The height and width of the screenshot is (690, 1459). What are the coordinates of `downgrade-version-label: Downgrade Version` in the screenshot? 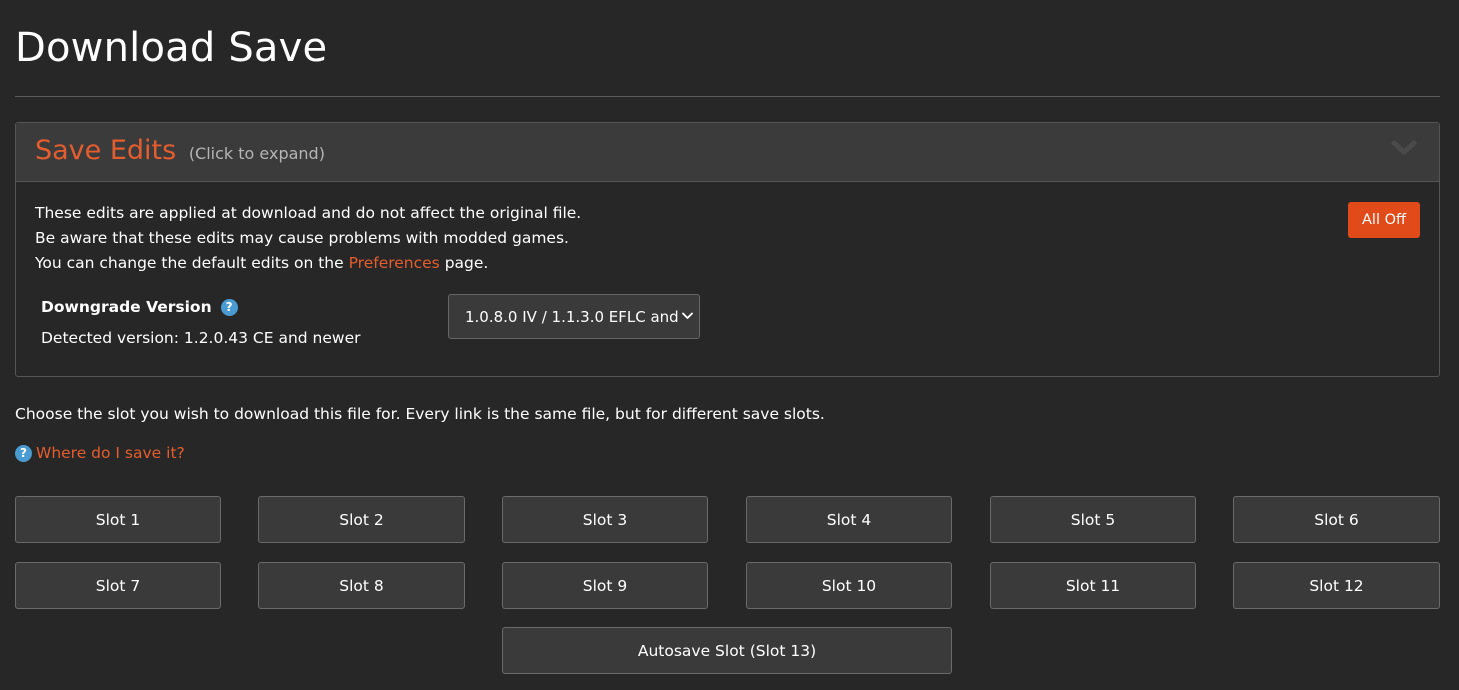 It's located at (126, 307).